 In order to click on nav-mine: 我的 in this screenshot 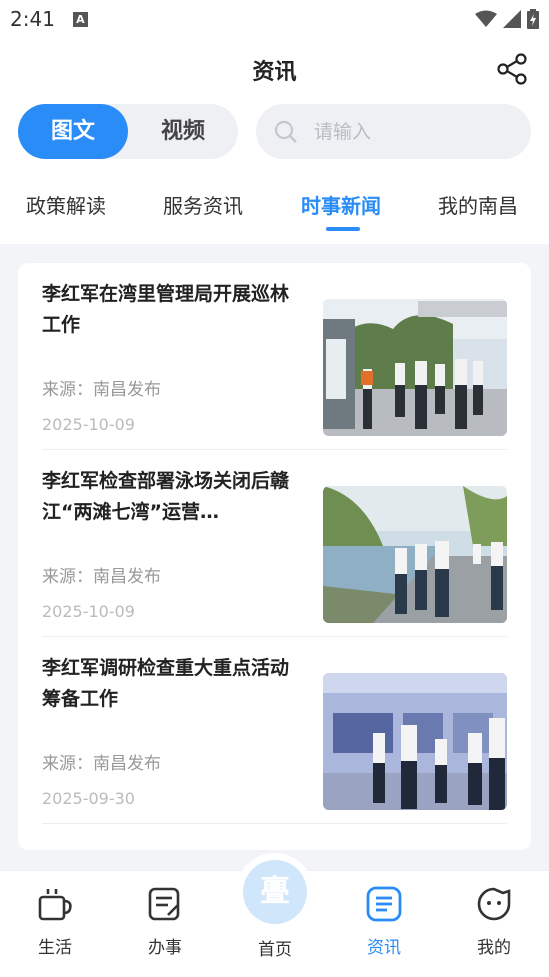, I will do `click(494, 921)`.